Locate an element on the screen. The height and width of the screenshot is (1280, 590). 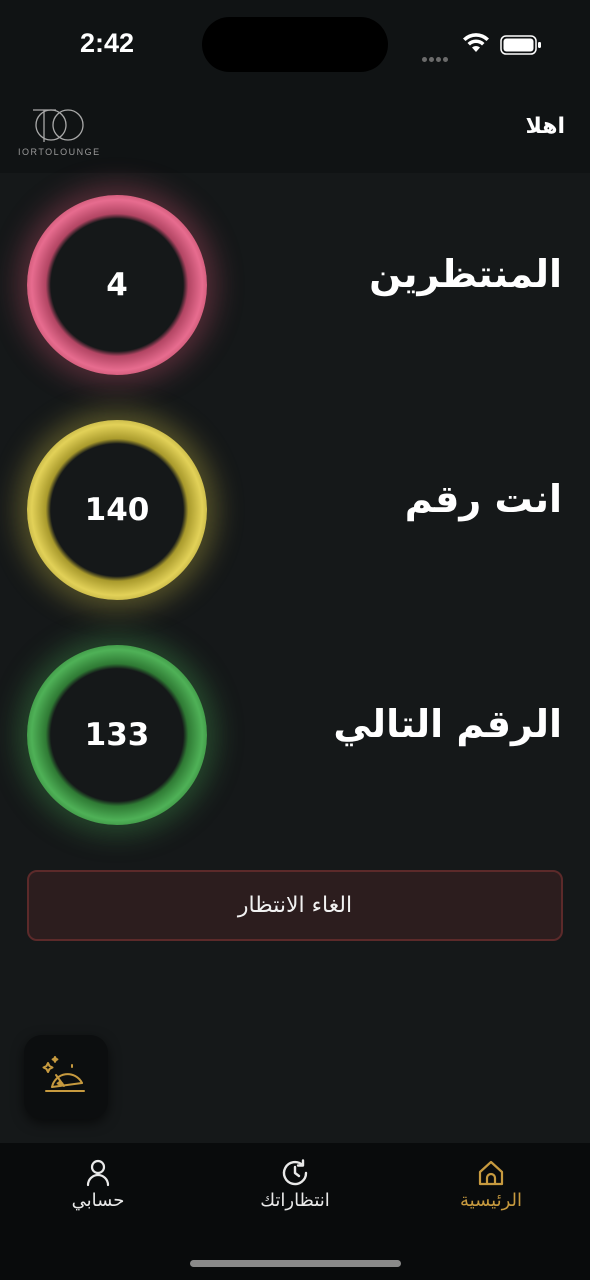
waiting-count-label: المنتظرين is located at coordinates (465, 274).